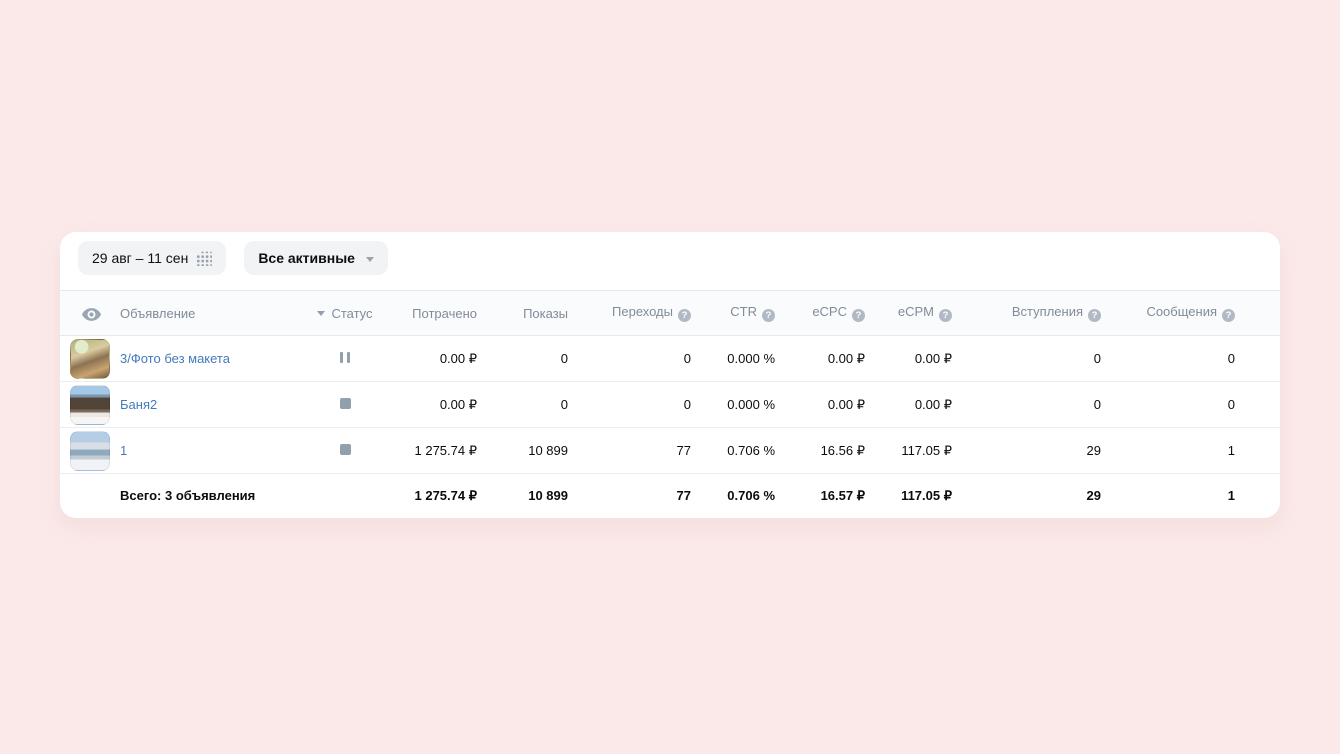  What do you see at coordinates (1026, 450) in the screenshot?
I see `cell-joins: 29` at bounding box center [1026, 450].